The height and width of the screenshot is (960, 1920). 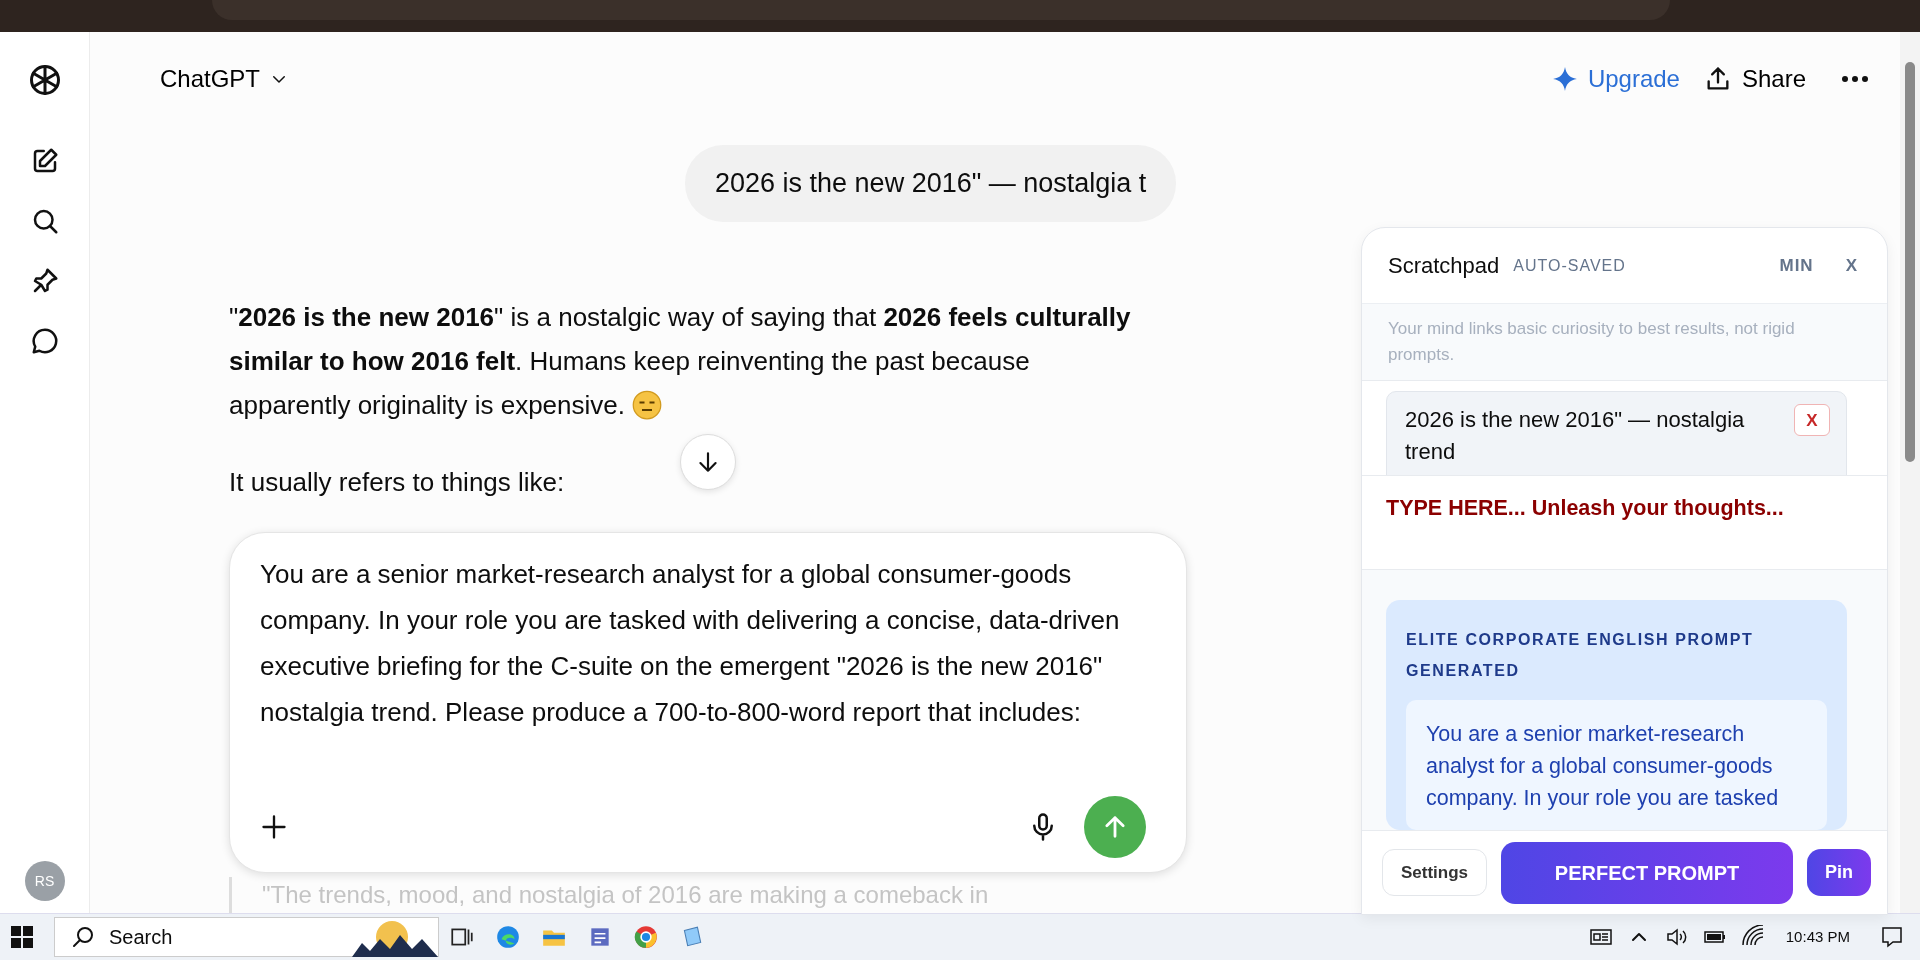 What do you see at coordinates (1575, 436) in the screenshot?
I see `note-text: 2026 is the new 2016" — nostalgia trend` at bounding box center [1575, 436].